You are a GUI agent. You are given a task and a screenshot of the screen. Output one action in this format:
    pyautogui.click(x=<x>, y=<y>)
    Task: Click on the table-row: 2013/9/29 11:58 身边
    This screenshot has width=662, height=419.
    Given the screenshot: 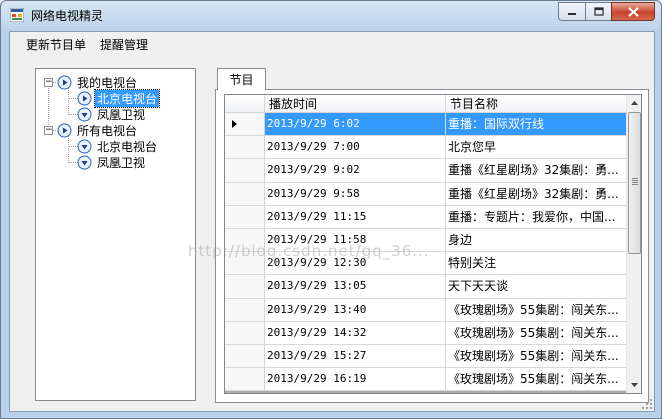 What is the action you would take?
    pyautogui.click(x=426, y=240)
    